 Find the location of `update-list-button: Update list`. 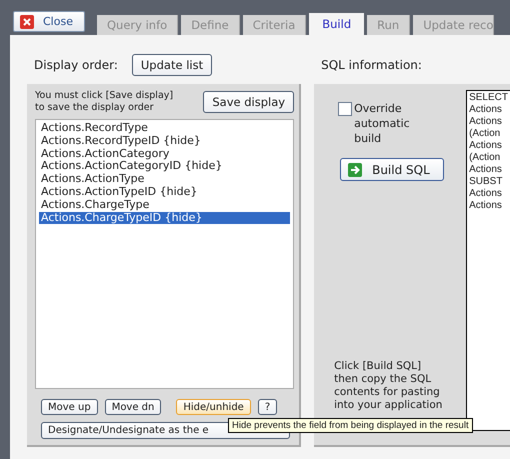

update-list-button: Update list is located at coordinates (172, 65).